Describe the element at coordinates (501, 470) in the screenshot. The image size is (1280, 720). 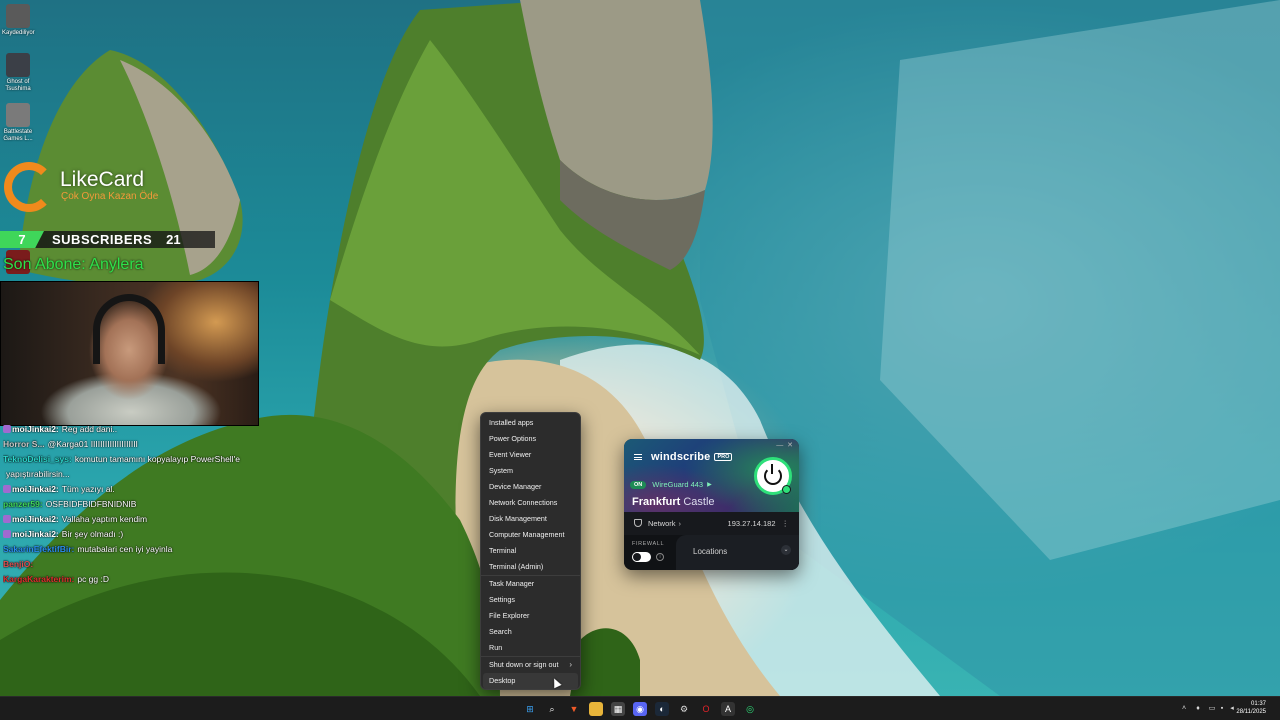
I see `menu-item-label: System` at that location.